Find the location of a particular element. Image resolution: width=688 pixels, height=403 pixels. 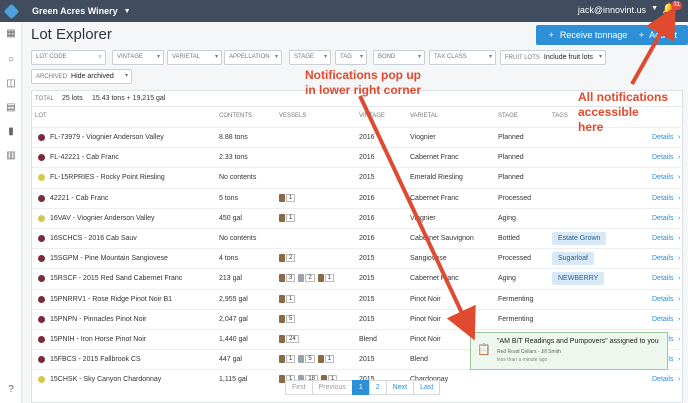

page-1: 1 is located at coordinates (360, 387).